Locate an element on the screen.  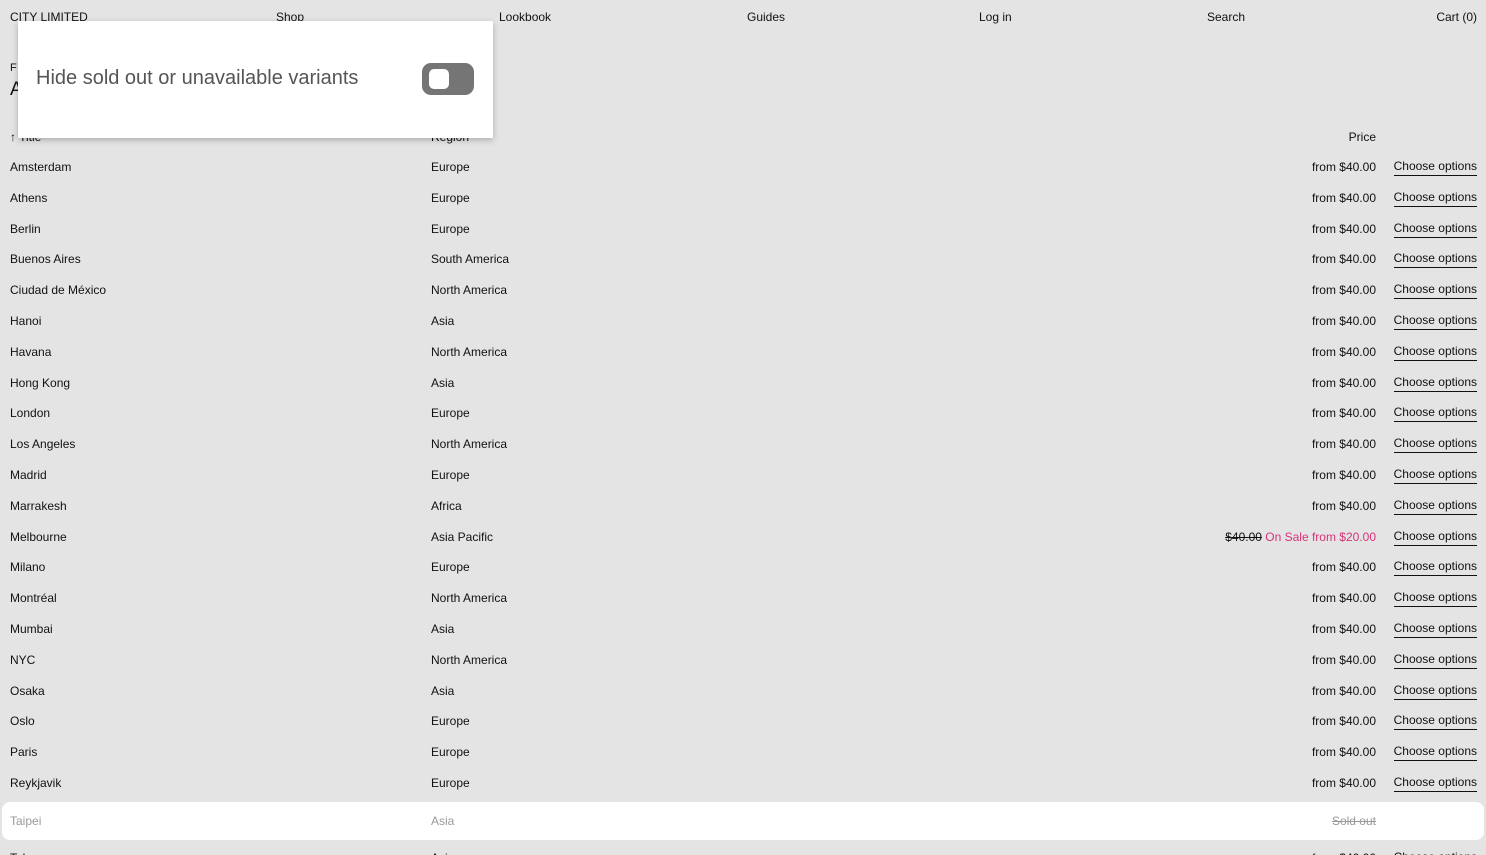
row-title: Marrakesh is located at coordinates (38, 506).